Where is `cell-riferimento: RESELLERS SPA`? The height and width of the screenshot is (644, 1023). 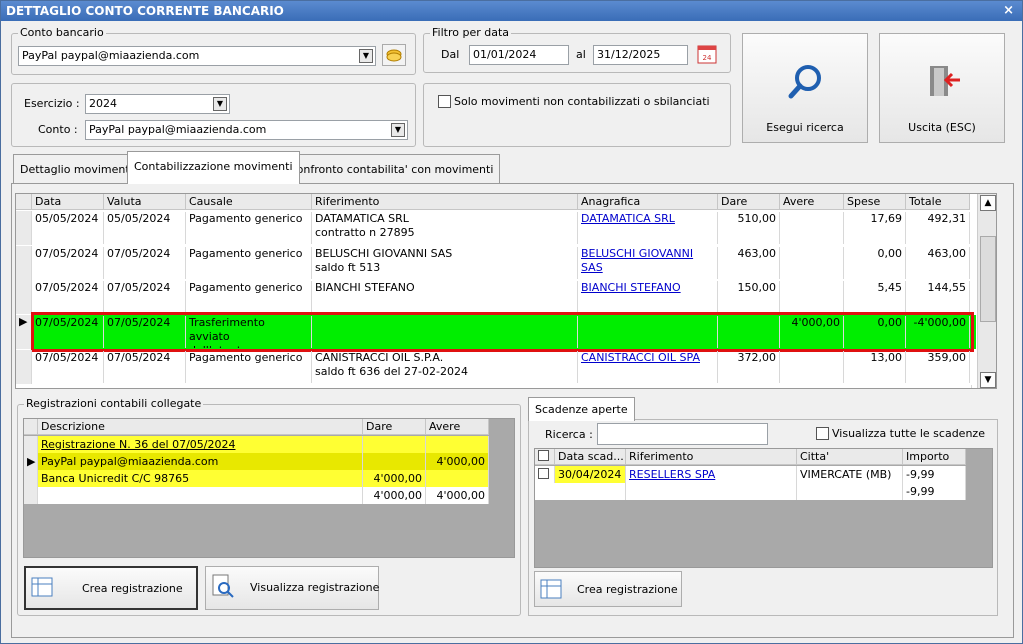
cell-riferimento: RESELLERS SPA is located at coordinates (711, 474).